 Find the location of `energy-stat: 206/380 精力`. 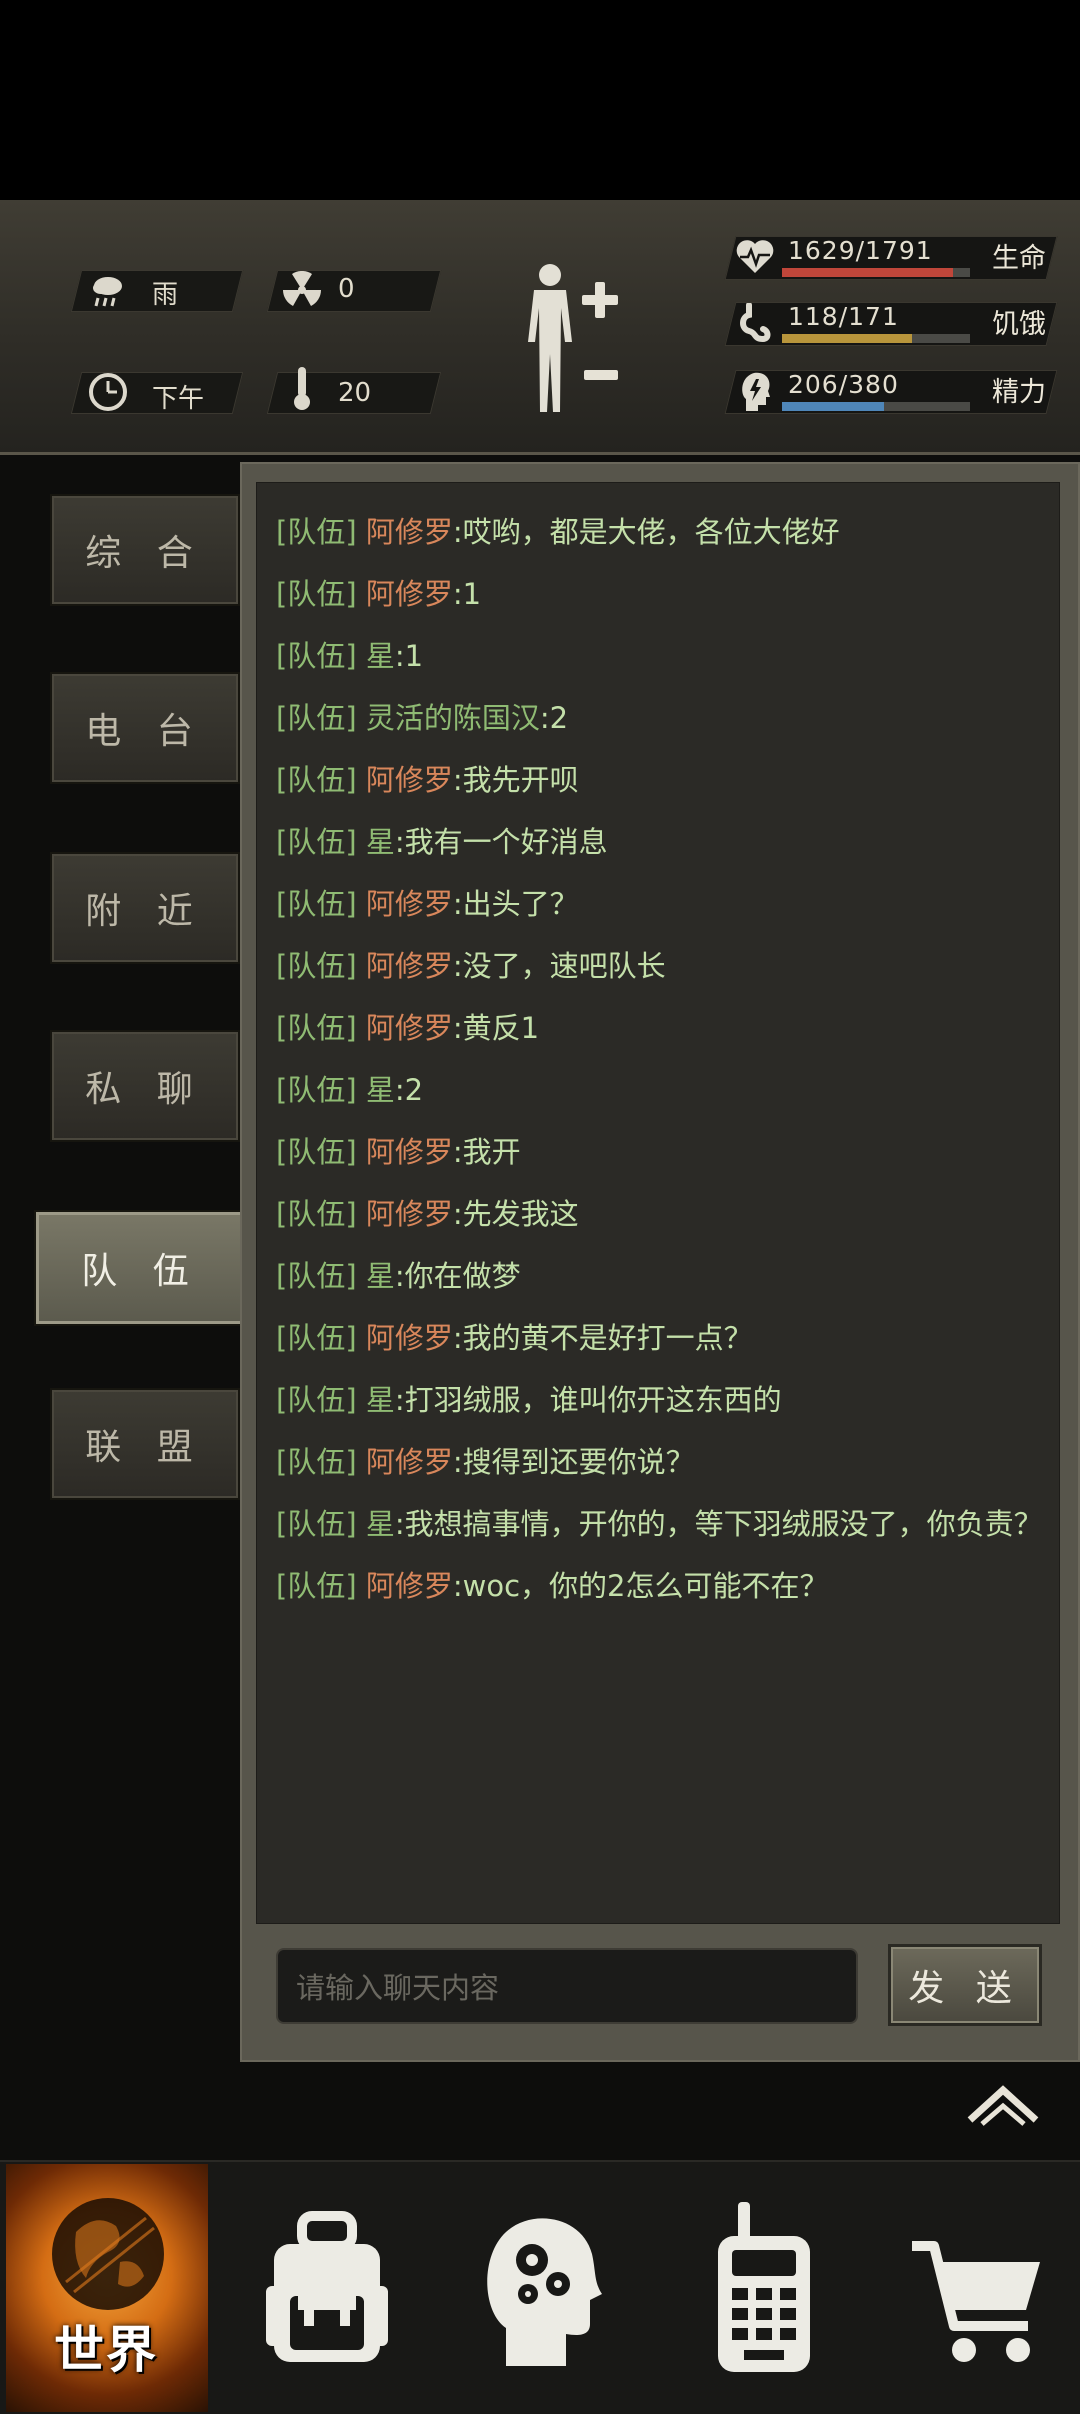

energy-stat: 206/380 精力 is located at coordinates (895, 390).